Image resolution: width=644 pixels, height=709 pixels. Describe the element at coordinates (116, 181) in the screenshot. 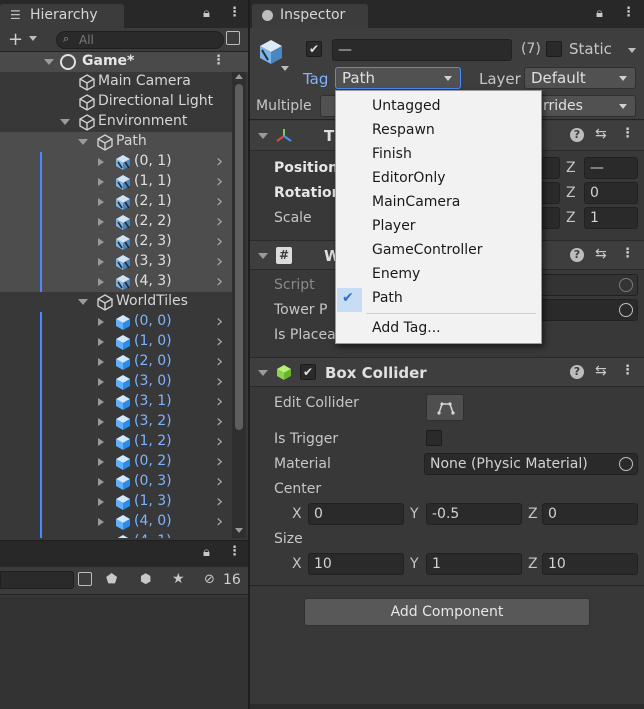

I see `hierarchy-tile-row: (1, 1) ›` at that location.